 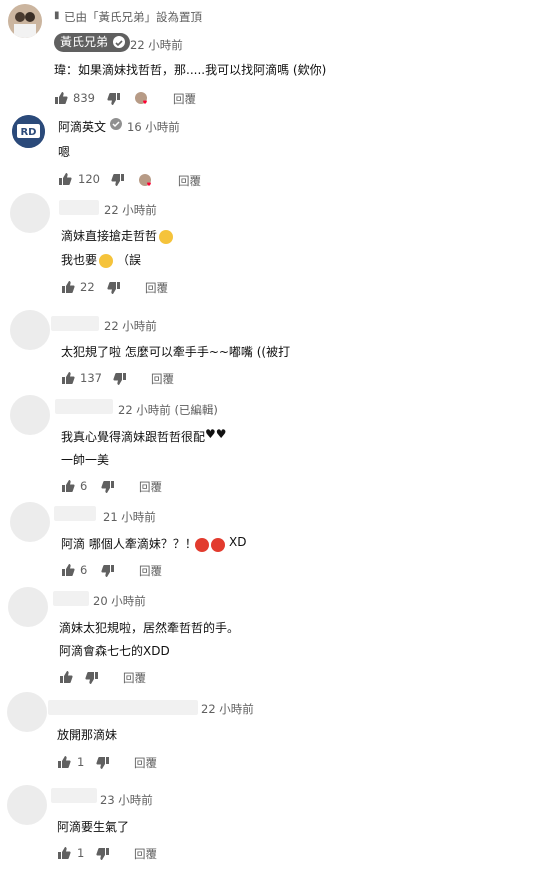 What do you see at coordinates (238, 542) in the screenshot?
I see `comment-text: XD` at bounding box center [238, 542].